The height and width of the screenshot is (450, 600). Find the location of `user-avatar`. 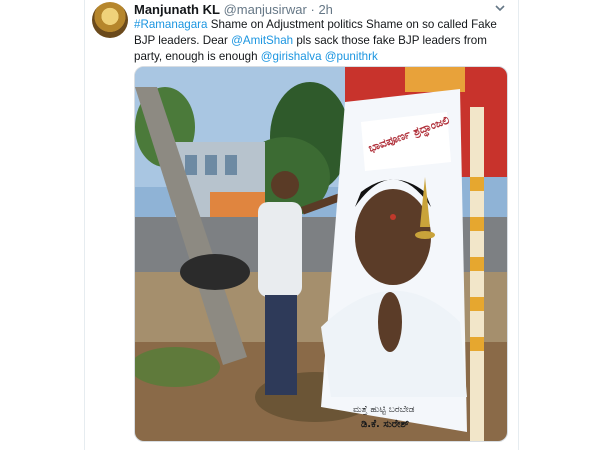

user-avatar is located at coordinates (110, 20).